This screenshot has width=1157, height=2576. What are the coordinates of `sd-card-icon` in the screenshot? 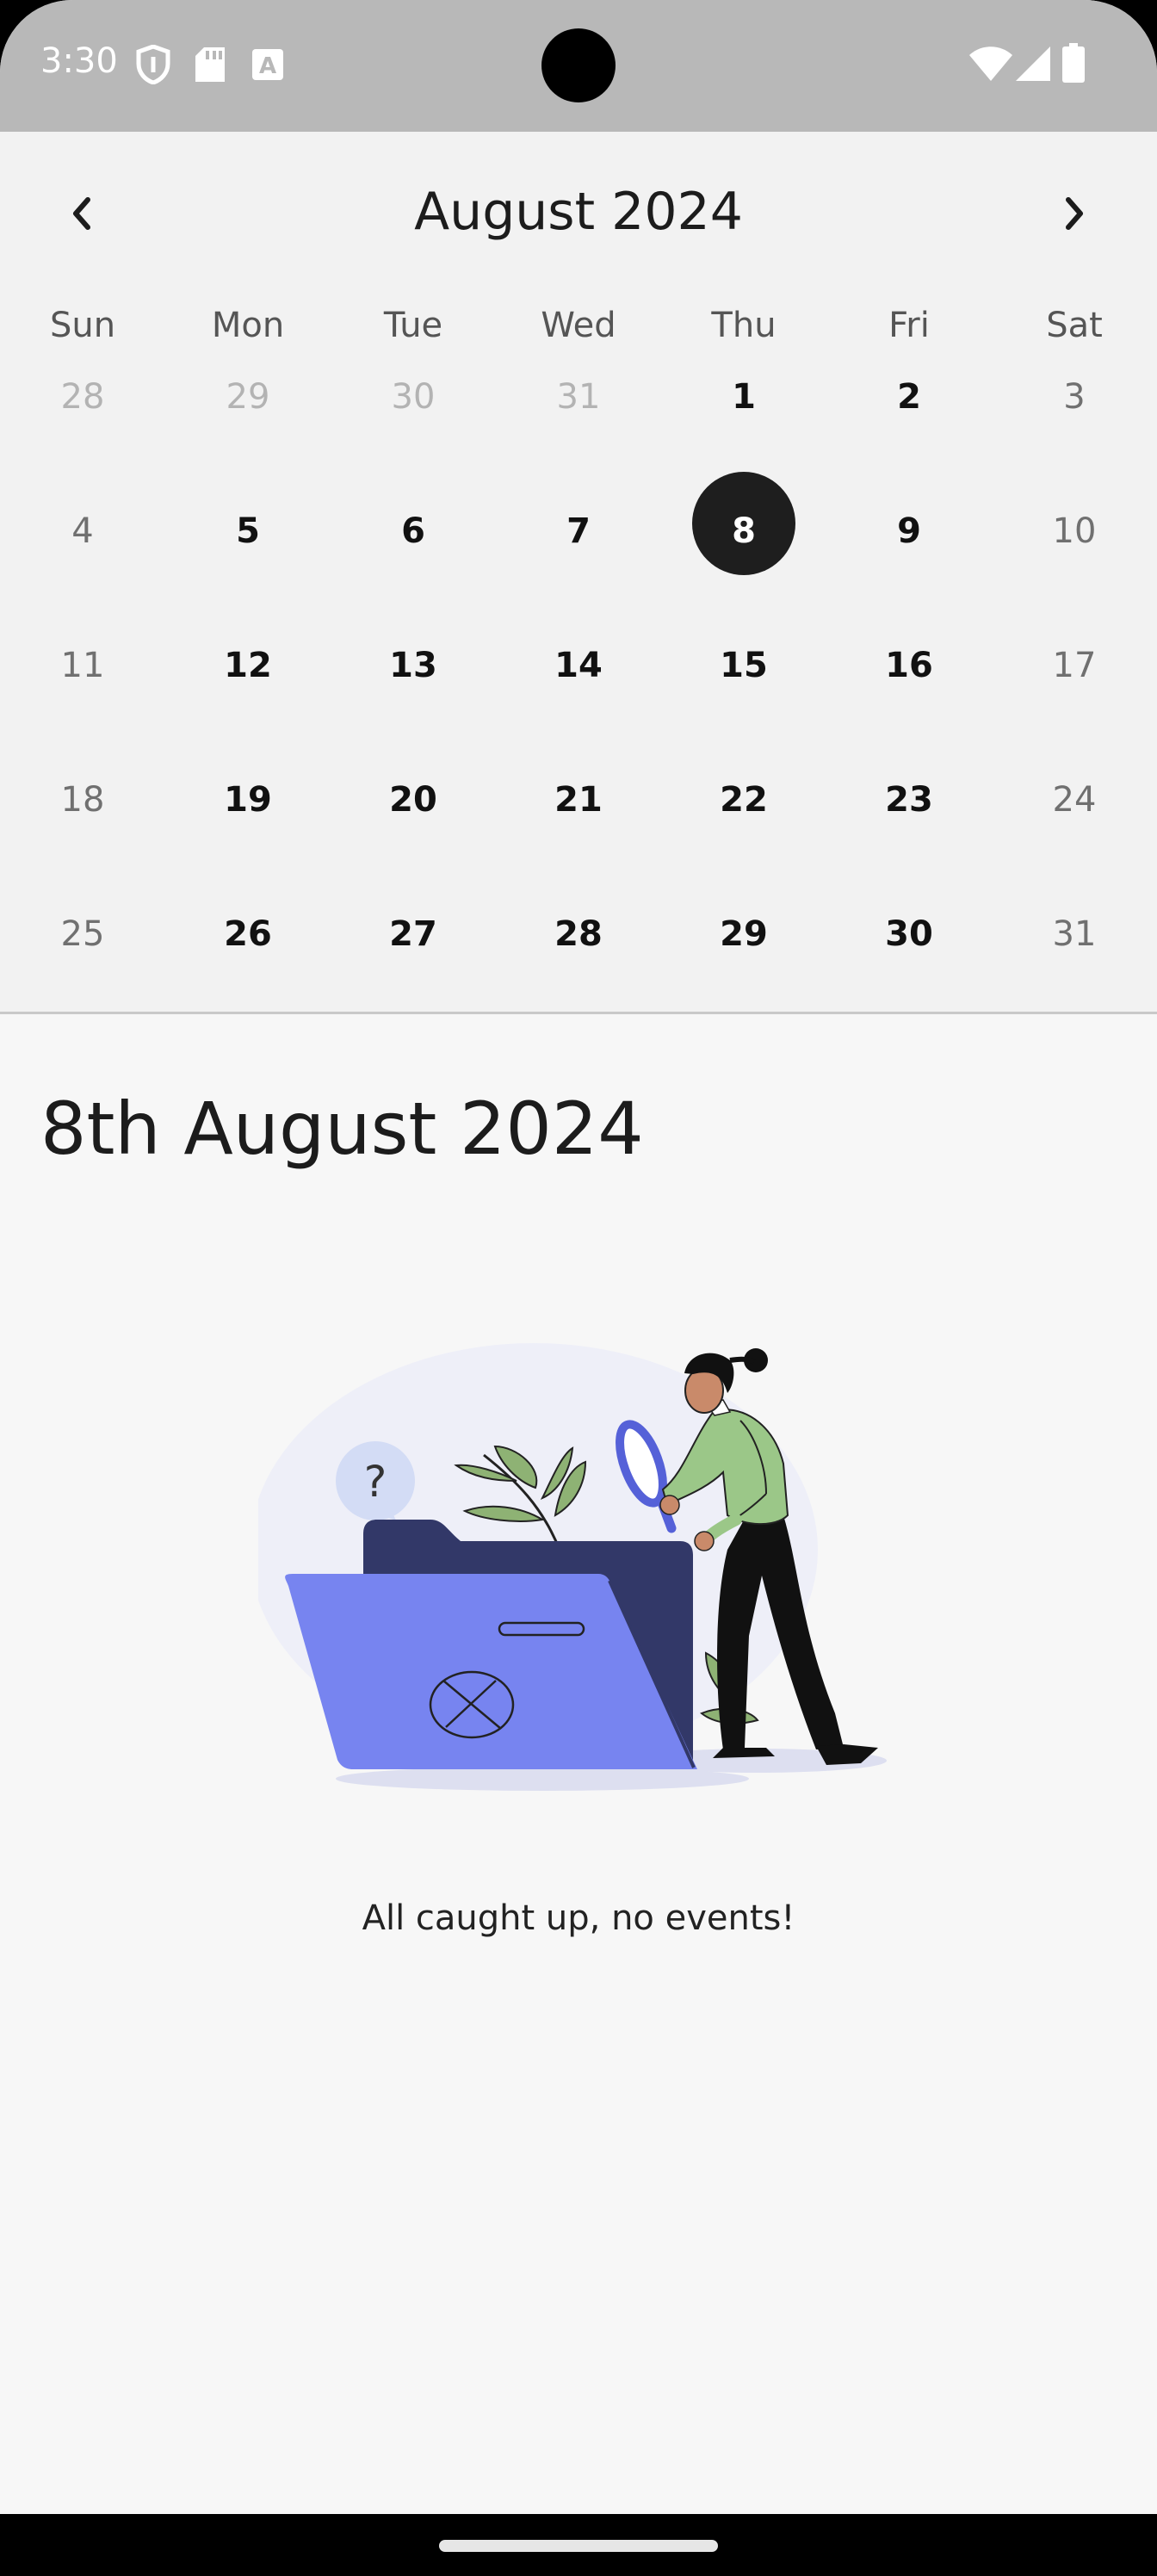 It's located at (210, 66).